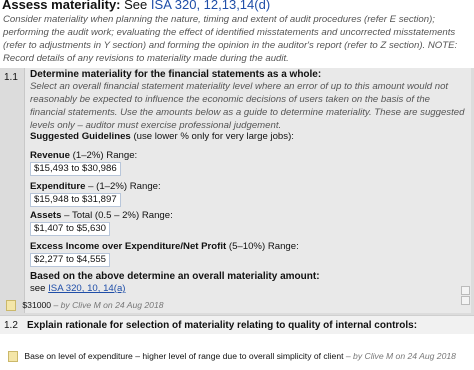  I want to click on expenditure-range: $15,948 to $31,897, so click(75, 200).